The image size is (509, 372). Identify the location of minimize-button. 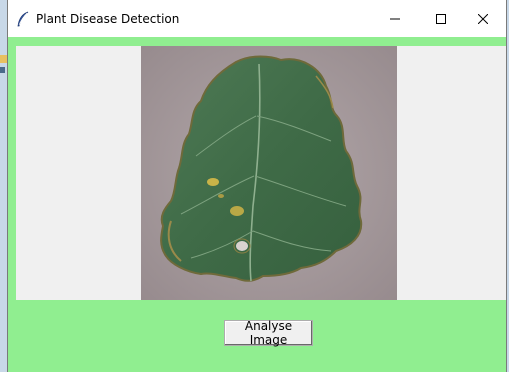
(395, 18).